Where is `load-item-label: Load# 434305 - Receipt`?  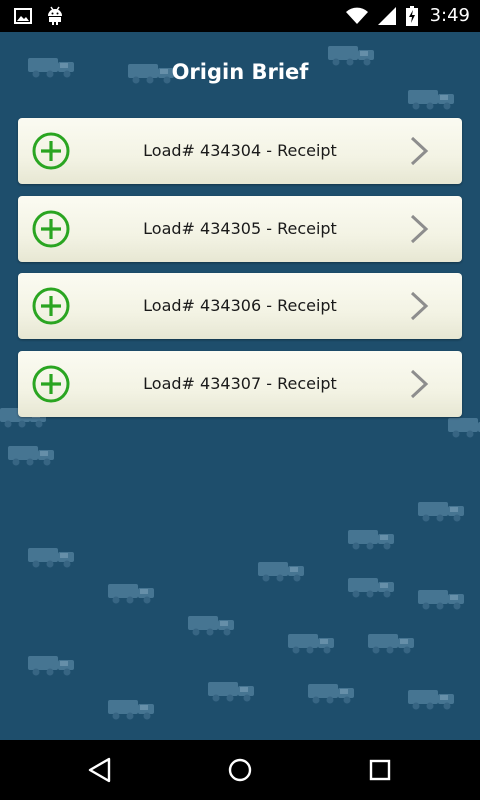 load-item-label: Load# 434305 - Receipt is located at coordinates (240, 228).